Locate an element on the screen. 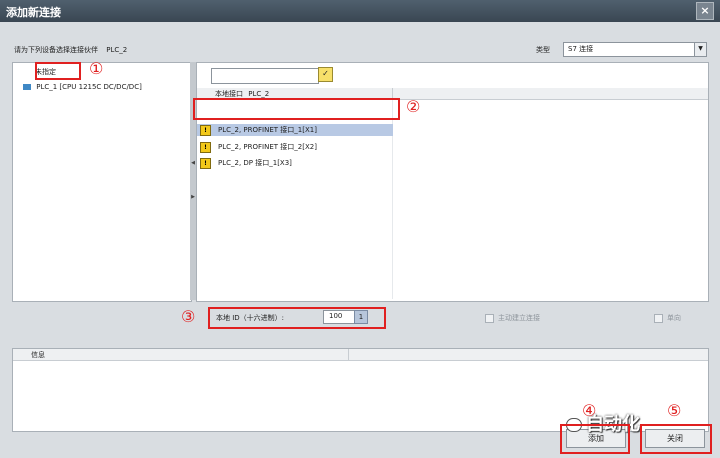 Image resolution: width=720 pixels, height=458 pixels. table-row: ! PLC_2, PROFINET 接口_1[X1] is located at coordinates (295, 130).